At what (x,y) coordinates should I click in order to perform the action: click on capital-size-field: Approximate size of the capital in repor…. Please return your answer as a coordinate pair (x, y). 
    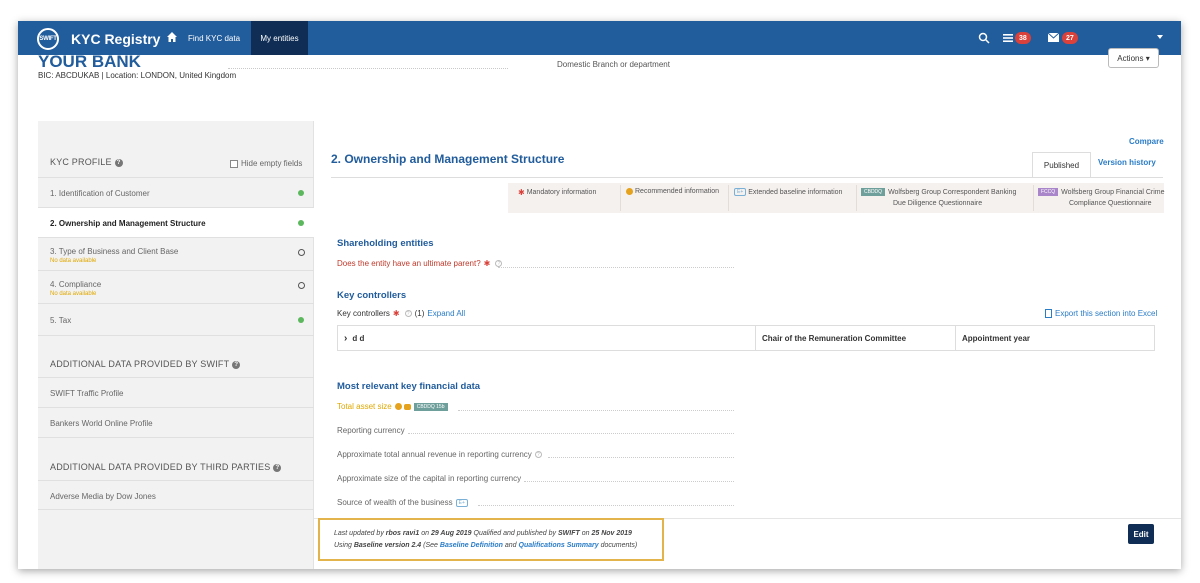
    Looking at the image, I should click on (429, 478).